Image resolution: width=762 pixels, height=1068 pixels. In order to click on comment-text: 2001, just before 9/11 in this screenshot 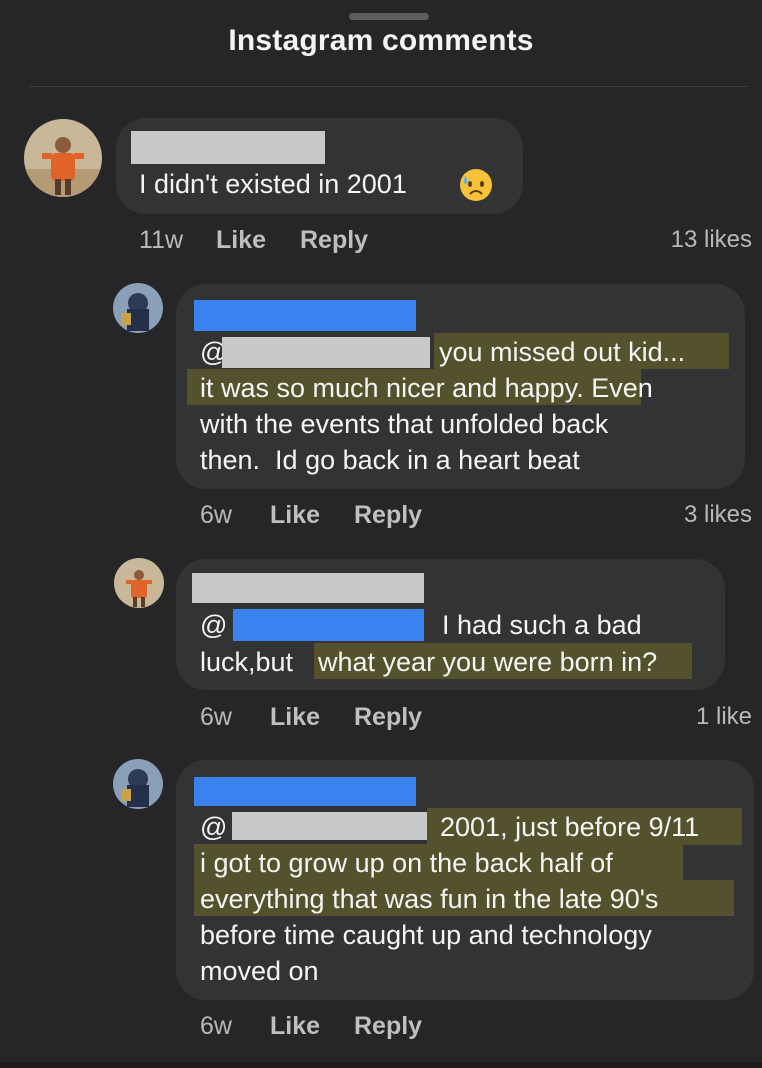, I will do `click(570, 827)`.